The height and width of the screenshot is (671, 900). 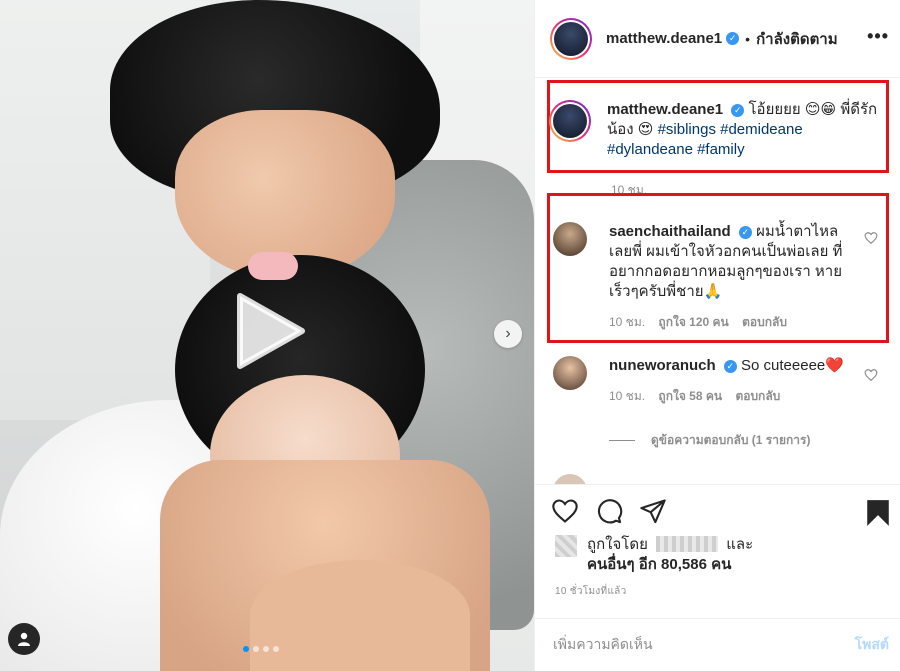 What do you see at coordinates (872, 645) in the screenshot?
I see `post-comment-button: โพสต์` at bounding box center [872, 645].